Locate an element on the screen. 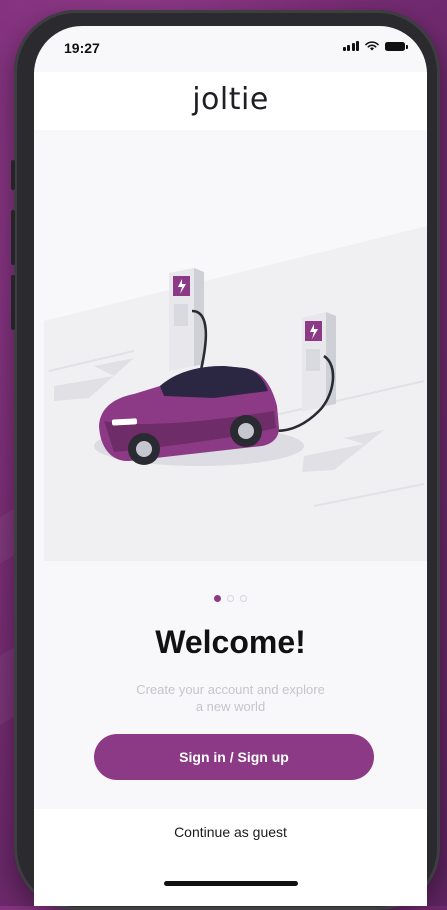 The height and width of the screenshot is (910, 447). welcome-title: Welcome! is located at coordinates (230, 642).